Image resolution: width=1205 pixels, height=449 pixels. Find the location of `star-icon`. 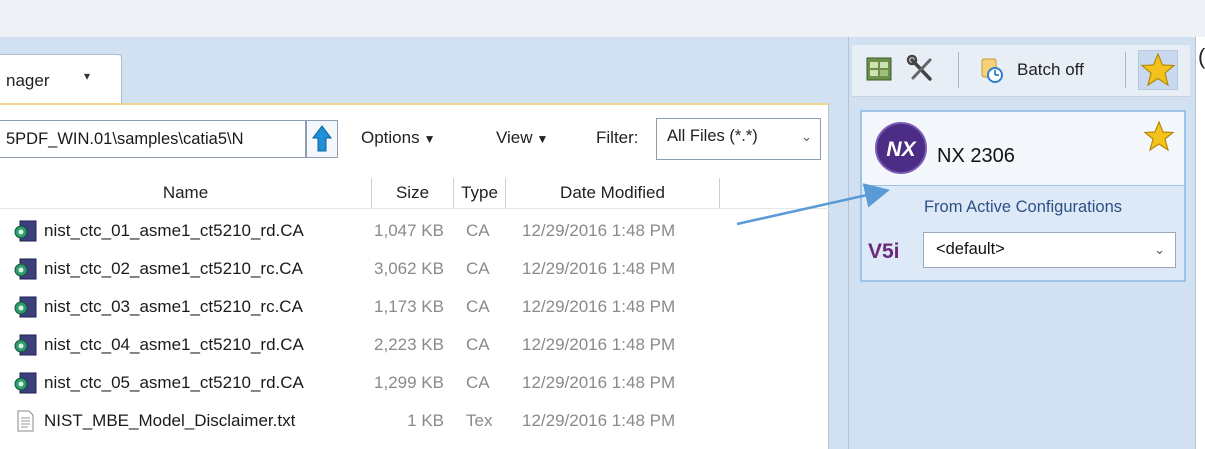

star-icon is located at coordinates (1158, 69).